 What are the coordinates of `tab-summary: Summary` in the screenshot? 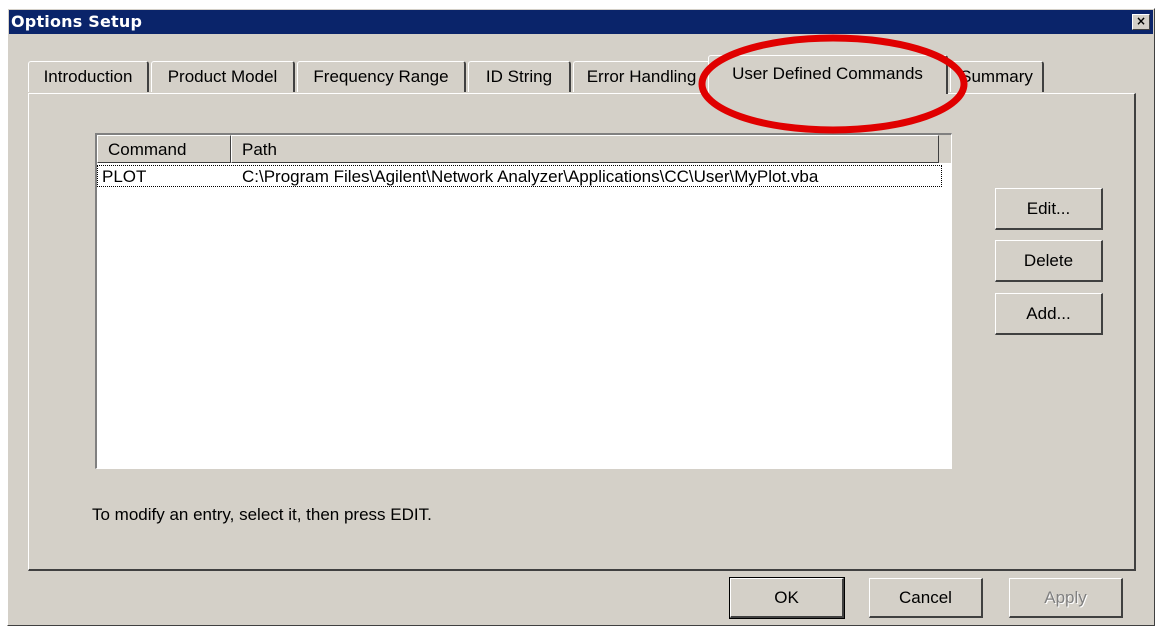 It's located at (997, 76).